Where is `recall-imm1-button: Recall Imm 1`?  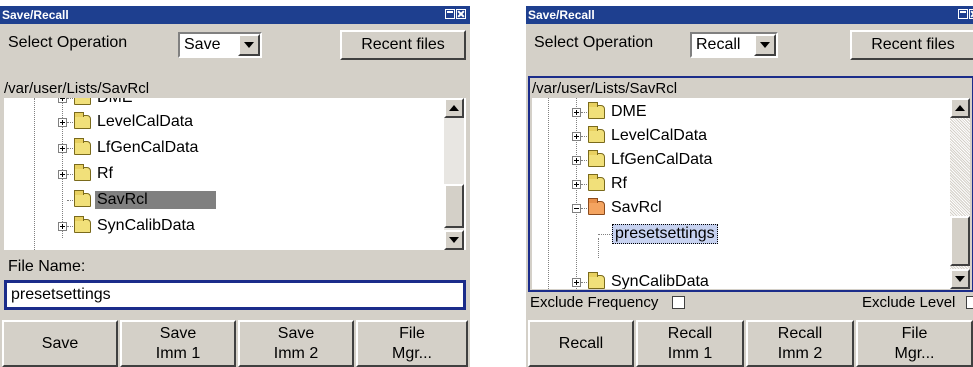
recall-imm1-button: Recall Imm 1 is located at coordinates (690, 343).